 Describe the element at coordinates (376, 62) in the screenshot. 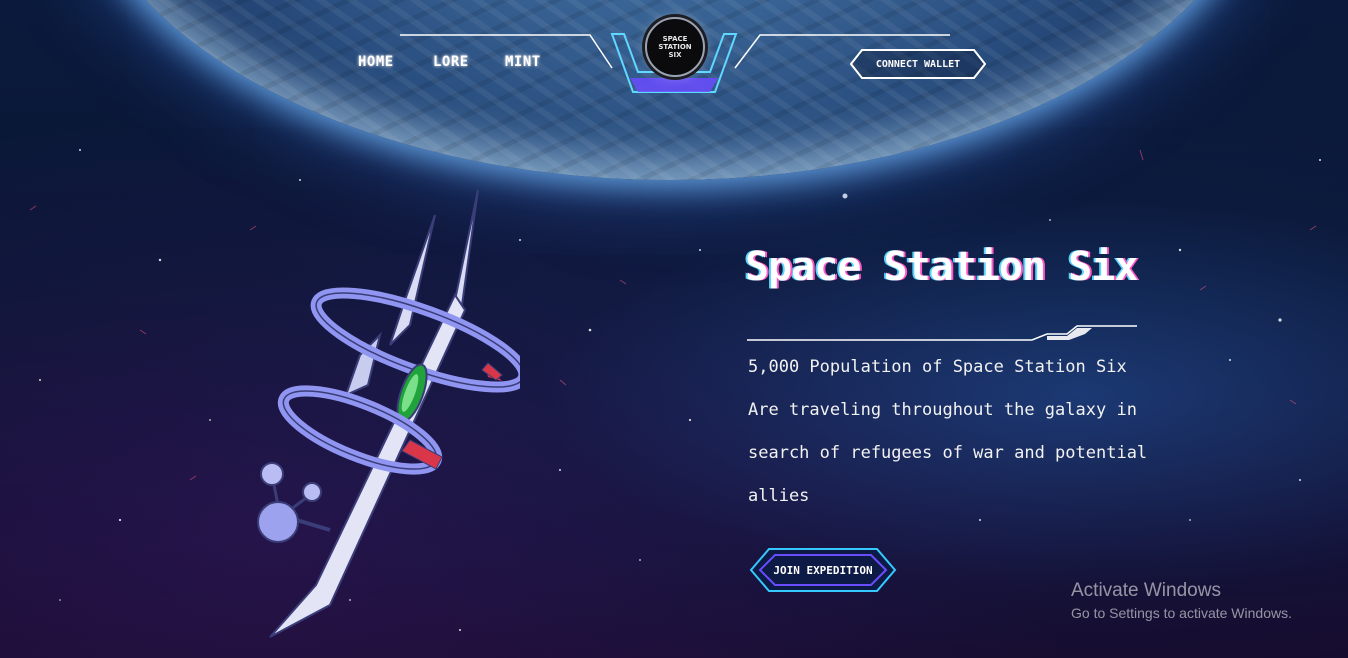

I see `nav-link-home: HOME` at that location.